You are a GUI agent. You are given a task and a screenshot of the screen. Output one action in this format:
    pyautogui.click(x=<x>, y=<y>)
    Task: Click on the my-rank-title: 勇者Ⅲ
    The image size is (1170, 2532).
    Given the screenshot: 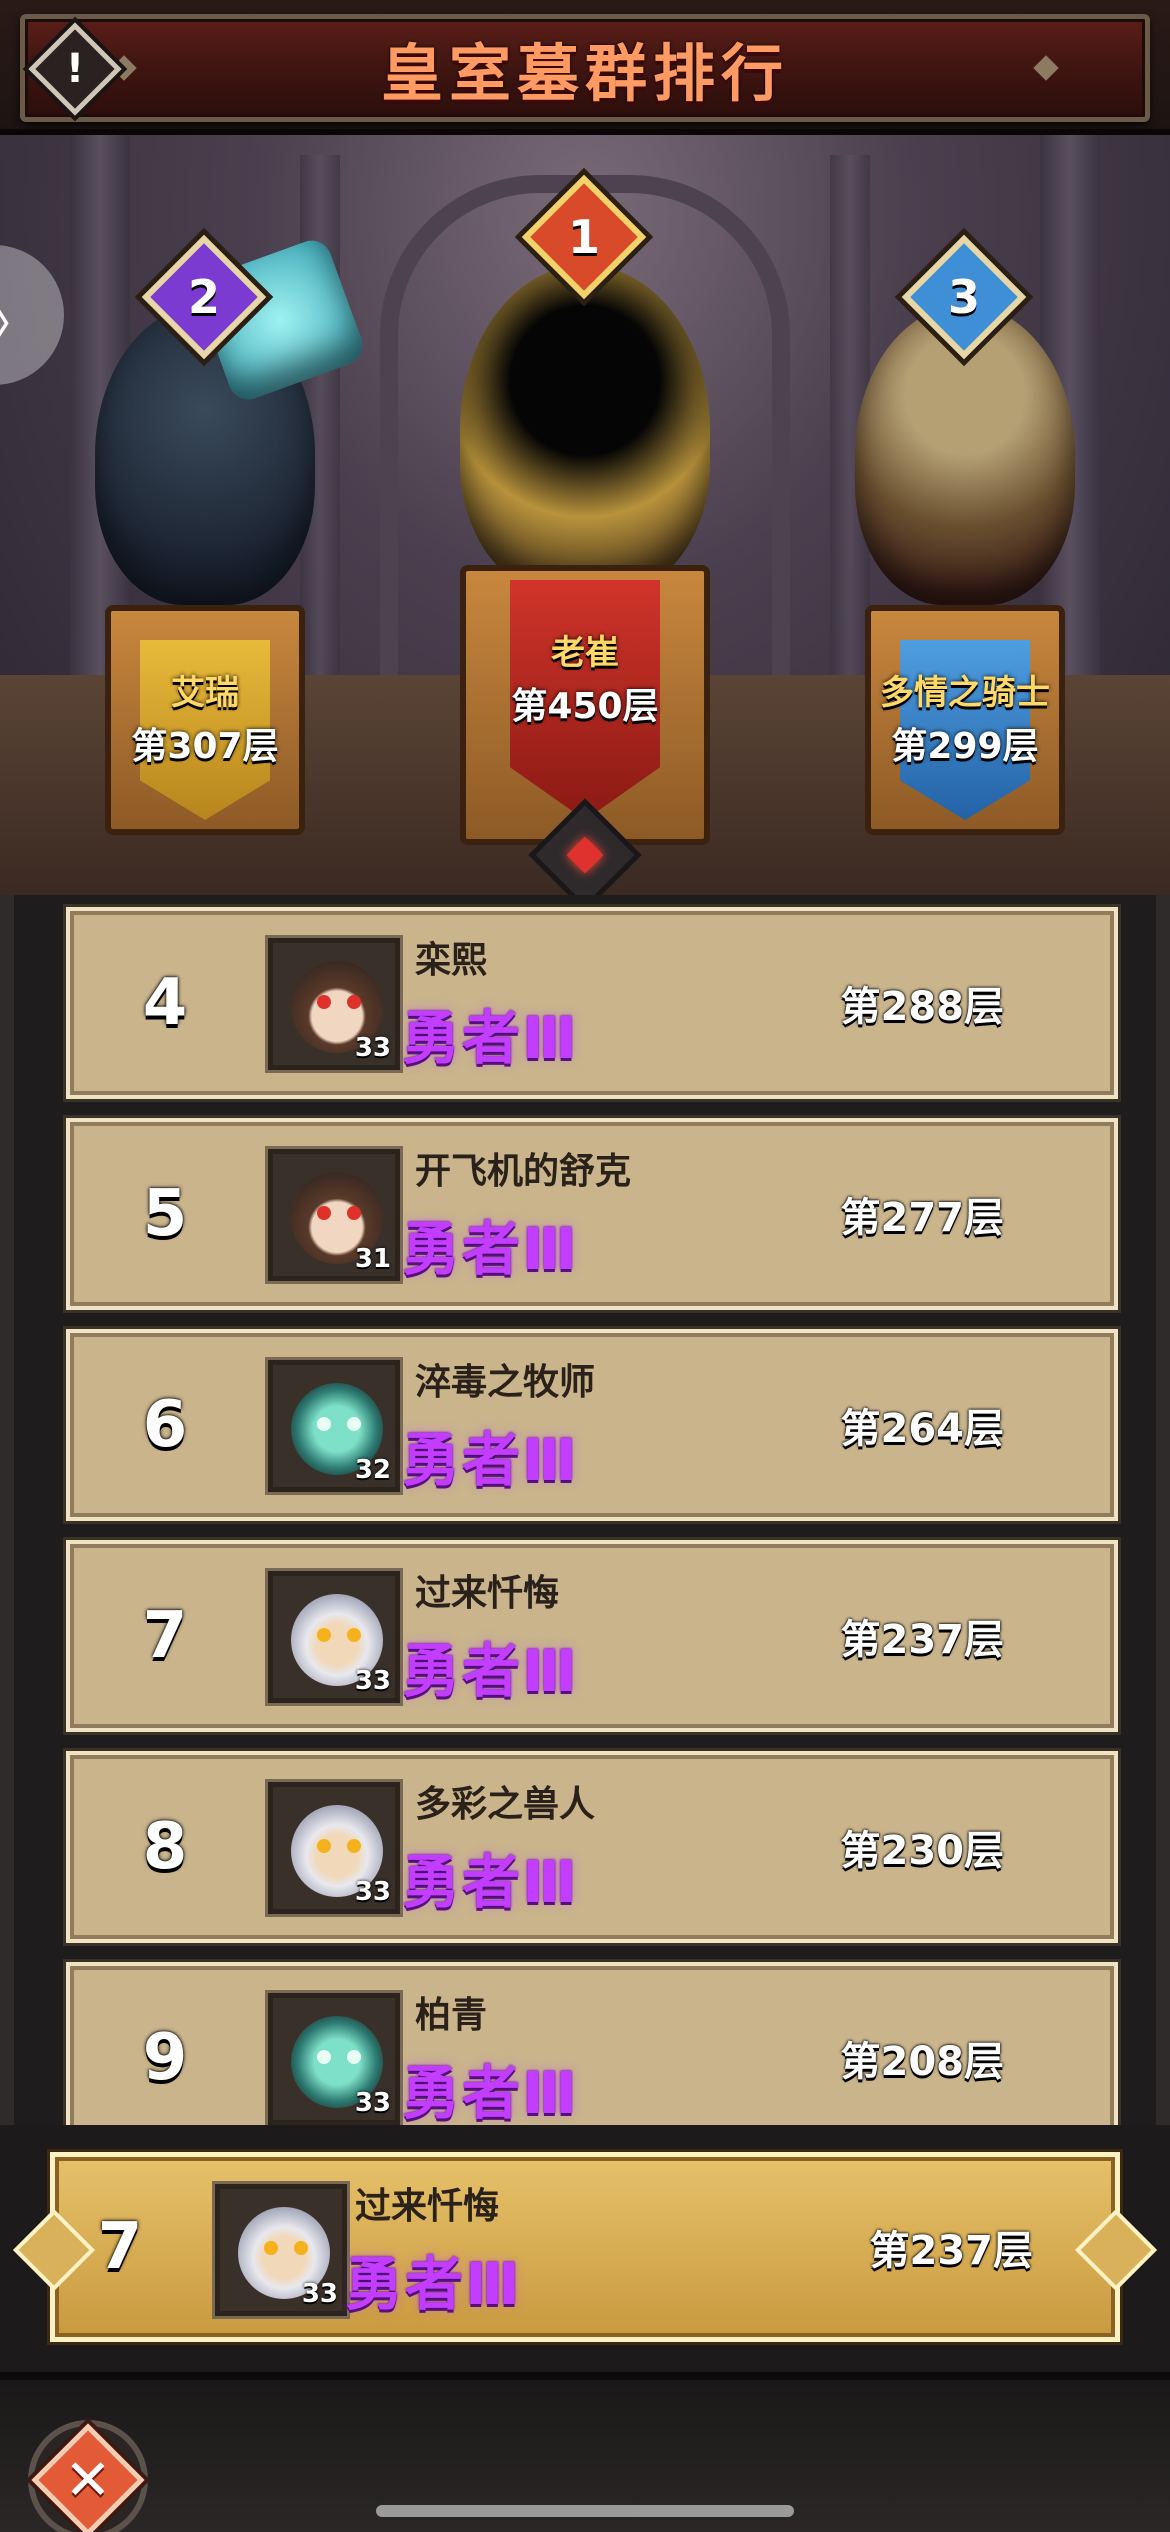 What is the action you would take?
    pyautogui.click(x=433, y=2284)
    